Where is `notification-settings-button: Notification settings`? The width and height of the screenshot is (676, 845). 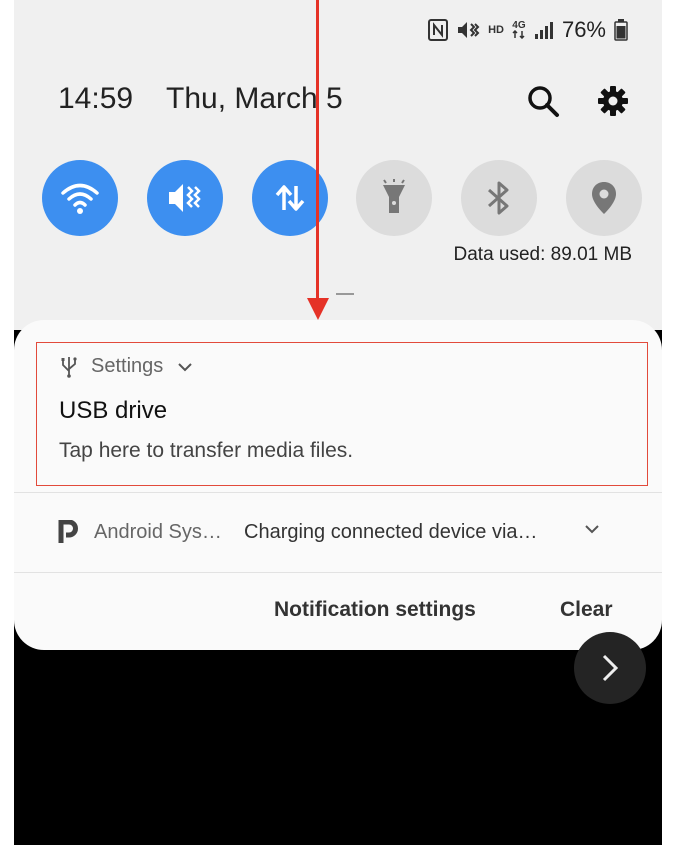 notification-settings-button: Notification settings is located at coordinates (375, 610).